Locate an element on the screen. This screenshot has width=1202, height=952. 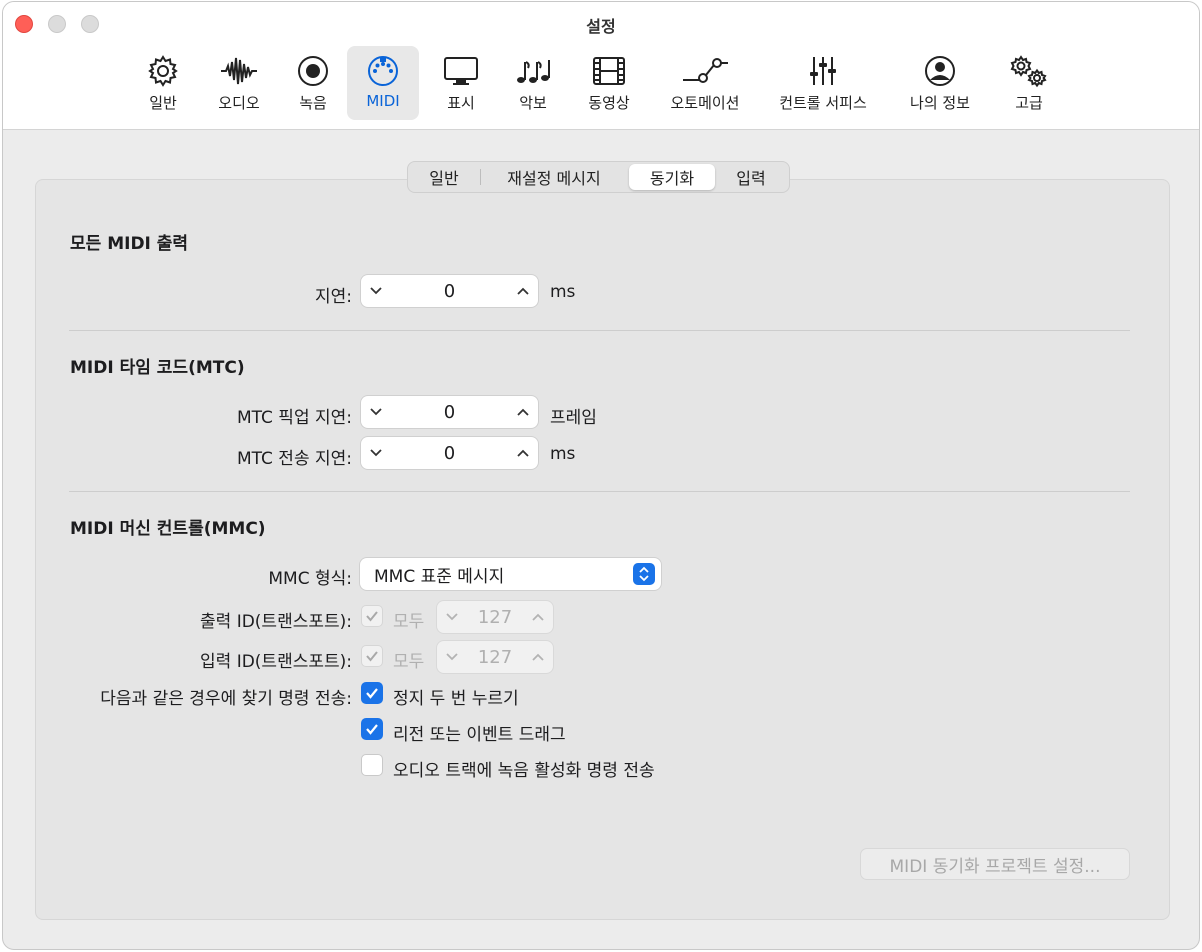
gear-icon is located at coordinates (163, 71).